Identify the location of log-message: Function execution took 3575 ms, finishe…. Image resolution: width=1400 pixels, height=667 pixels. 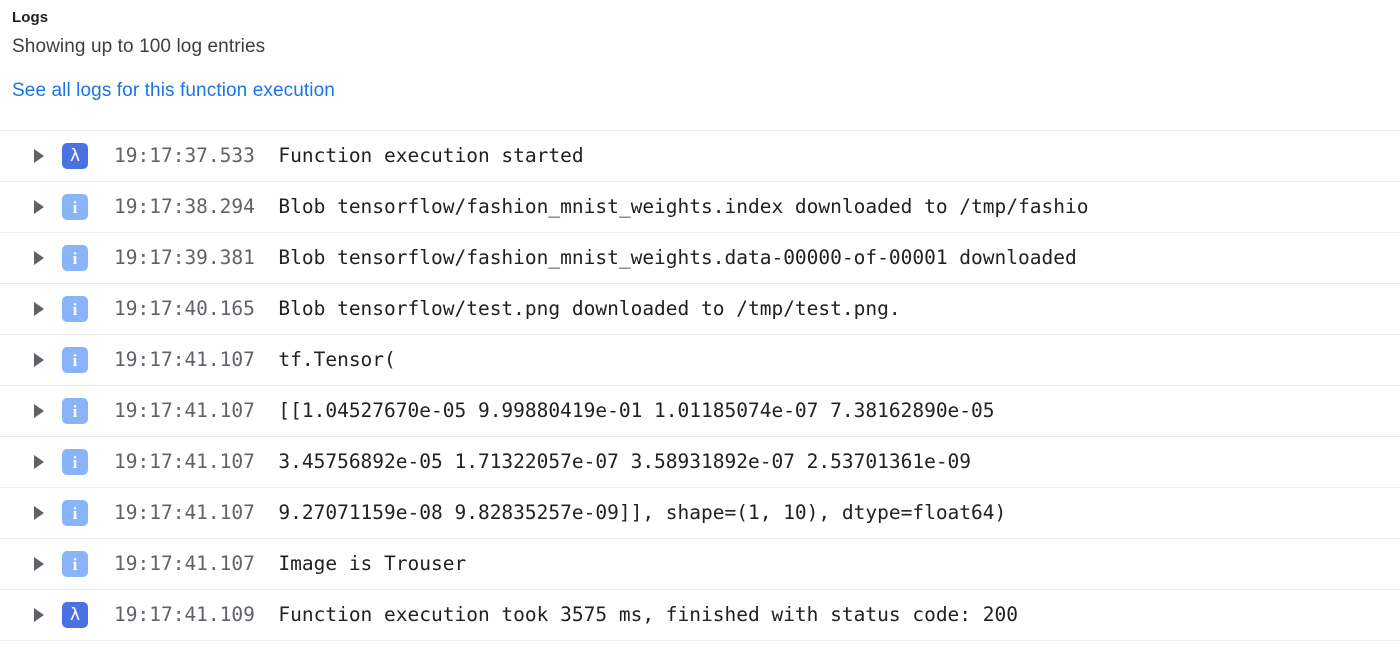
(648, 614).